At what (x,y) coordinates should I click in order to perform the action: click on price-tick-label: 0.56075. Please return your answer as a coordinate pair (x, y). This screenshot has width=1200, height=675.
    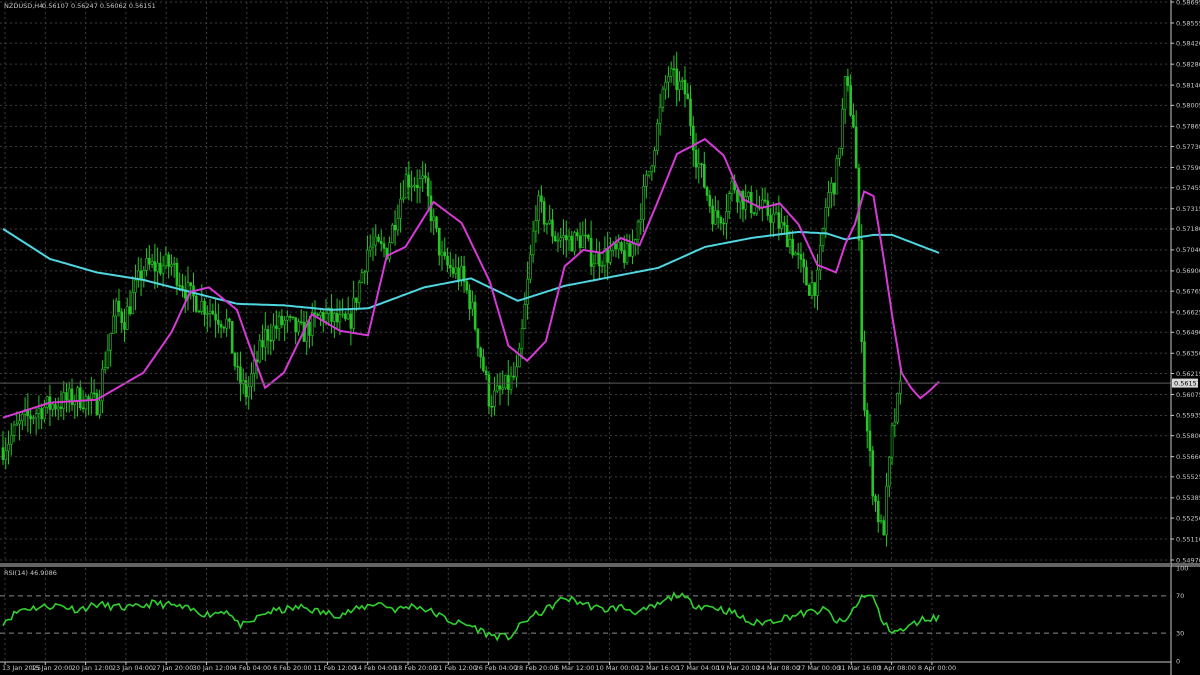
    Looking at the image, I should click on (1188, 395).